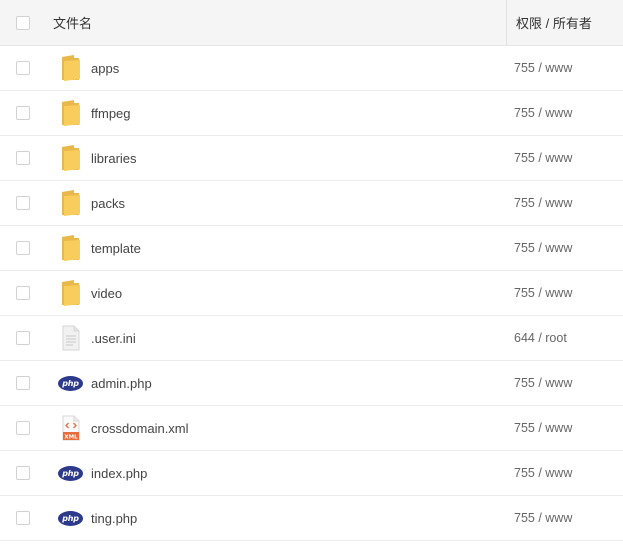 The height and width of the screenshot is (552, 623). I want to click on file-row: template 755 / www, so click(311, 248).